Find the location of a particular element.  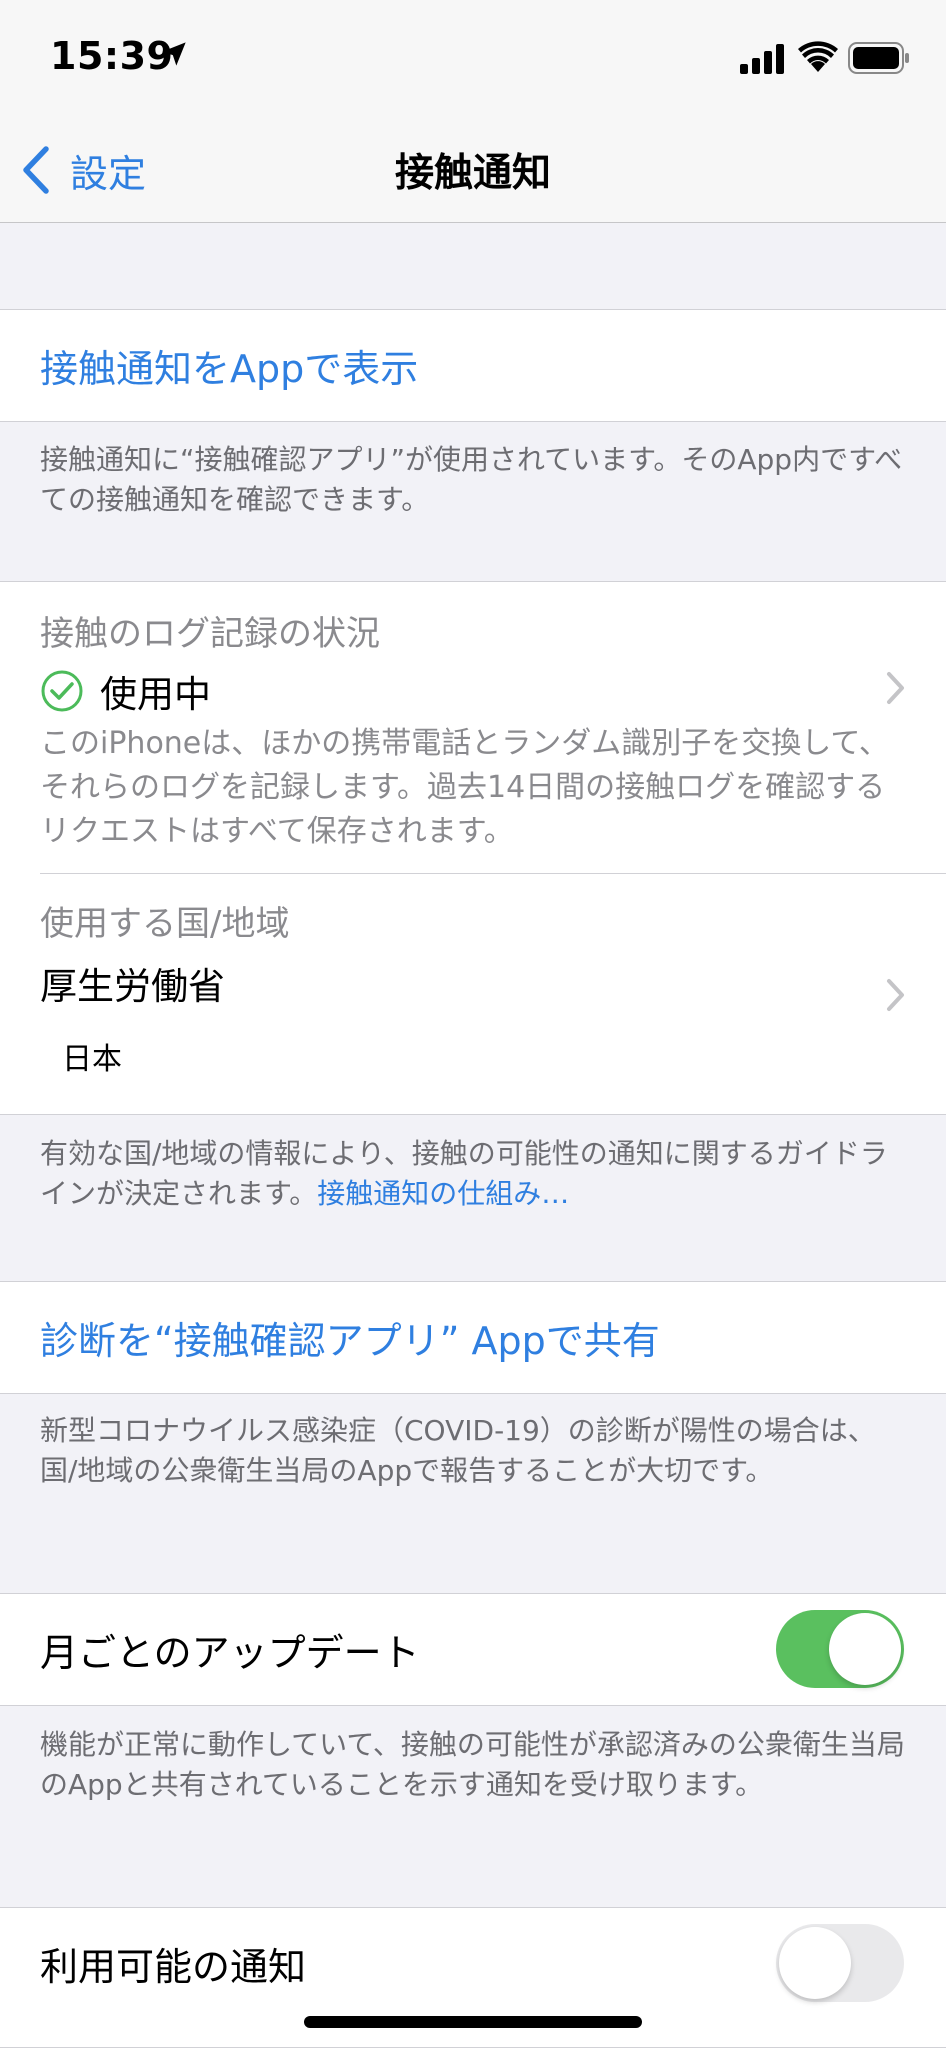

share-diagnosis-group: 診断を“接触確認アプリ” Appで共有 is located at coordinates (473, 1337).